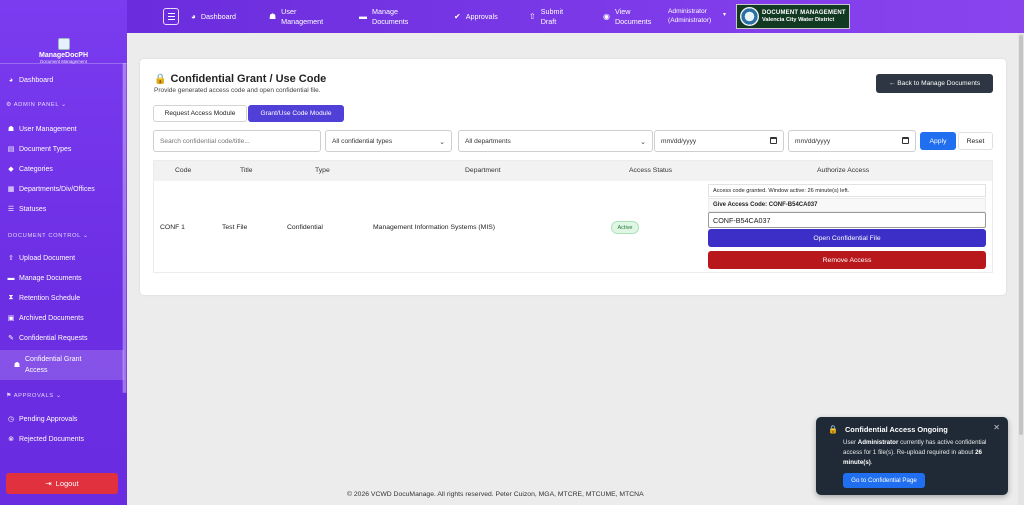  I want to click on sidebar-item-pending-approvals: ◷ Pending Approvals, so click(62, 419).